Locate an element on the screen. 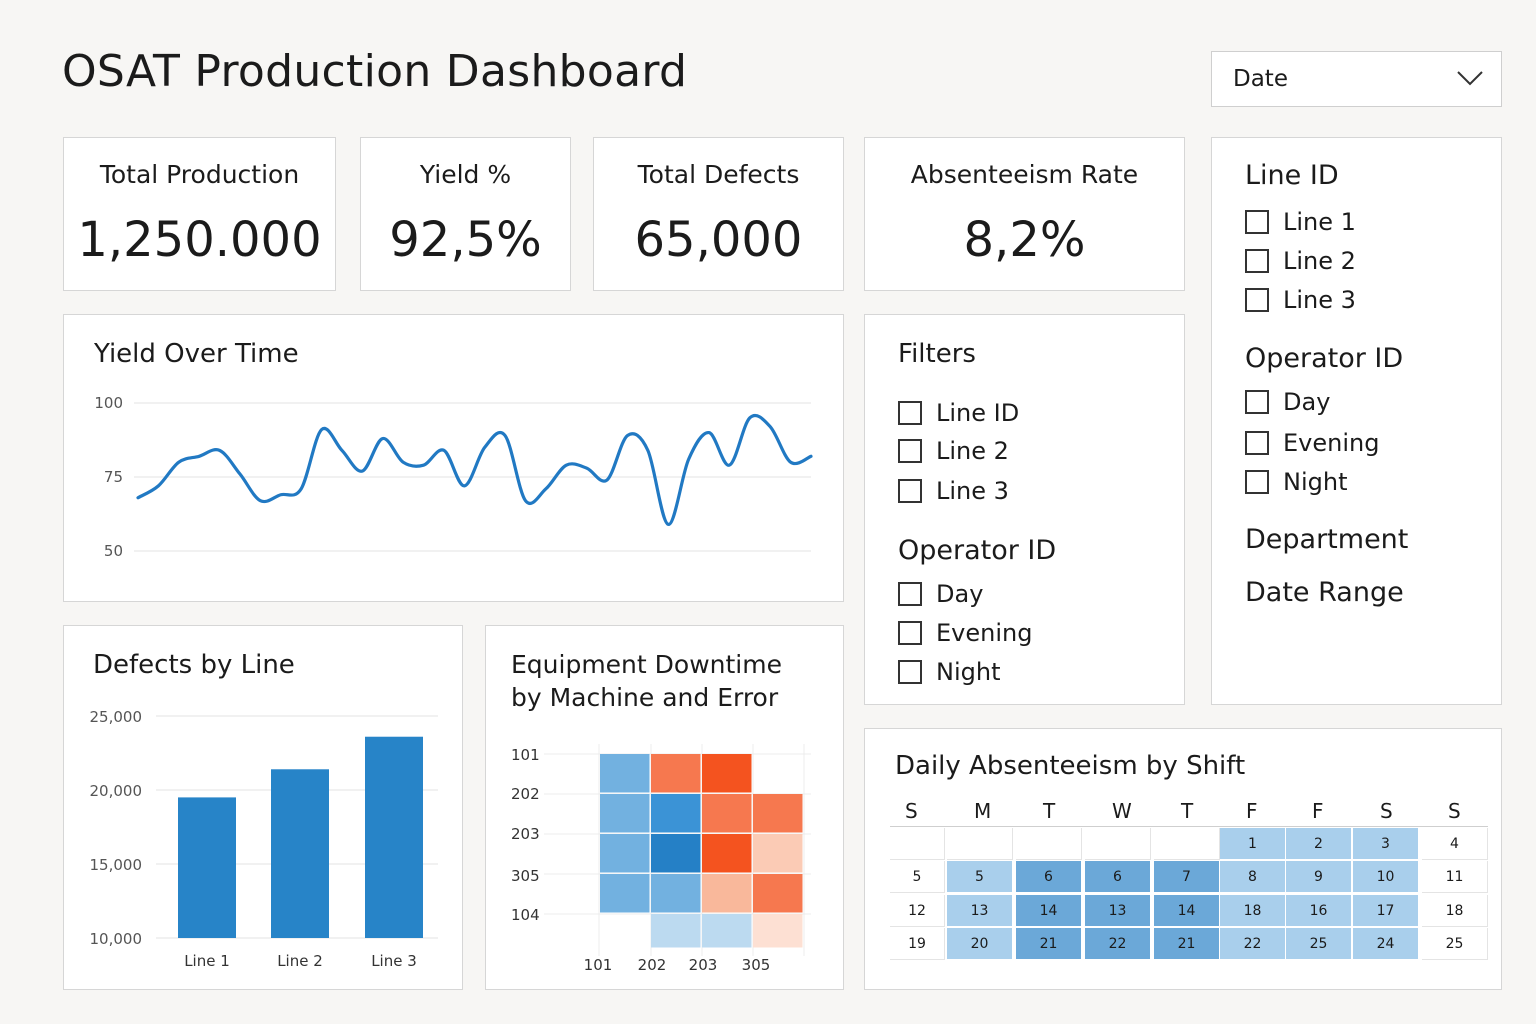 This screenshot has width=1536, height=1024. calendar-day-cell: 3 is located at coordinates (1386, 844).